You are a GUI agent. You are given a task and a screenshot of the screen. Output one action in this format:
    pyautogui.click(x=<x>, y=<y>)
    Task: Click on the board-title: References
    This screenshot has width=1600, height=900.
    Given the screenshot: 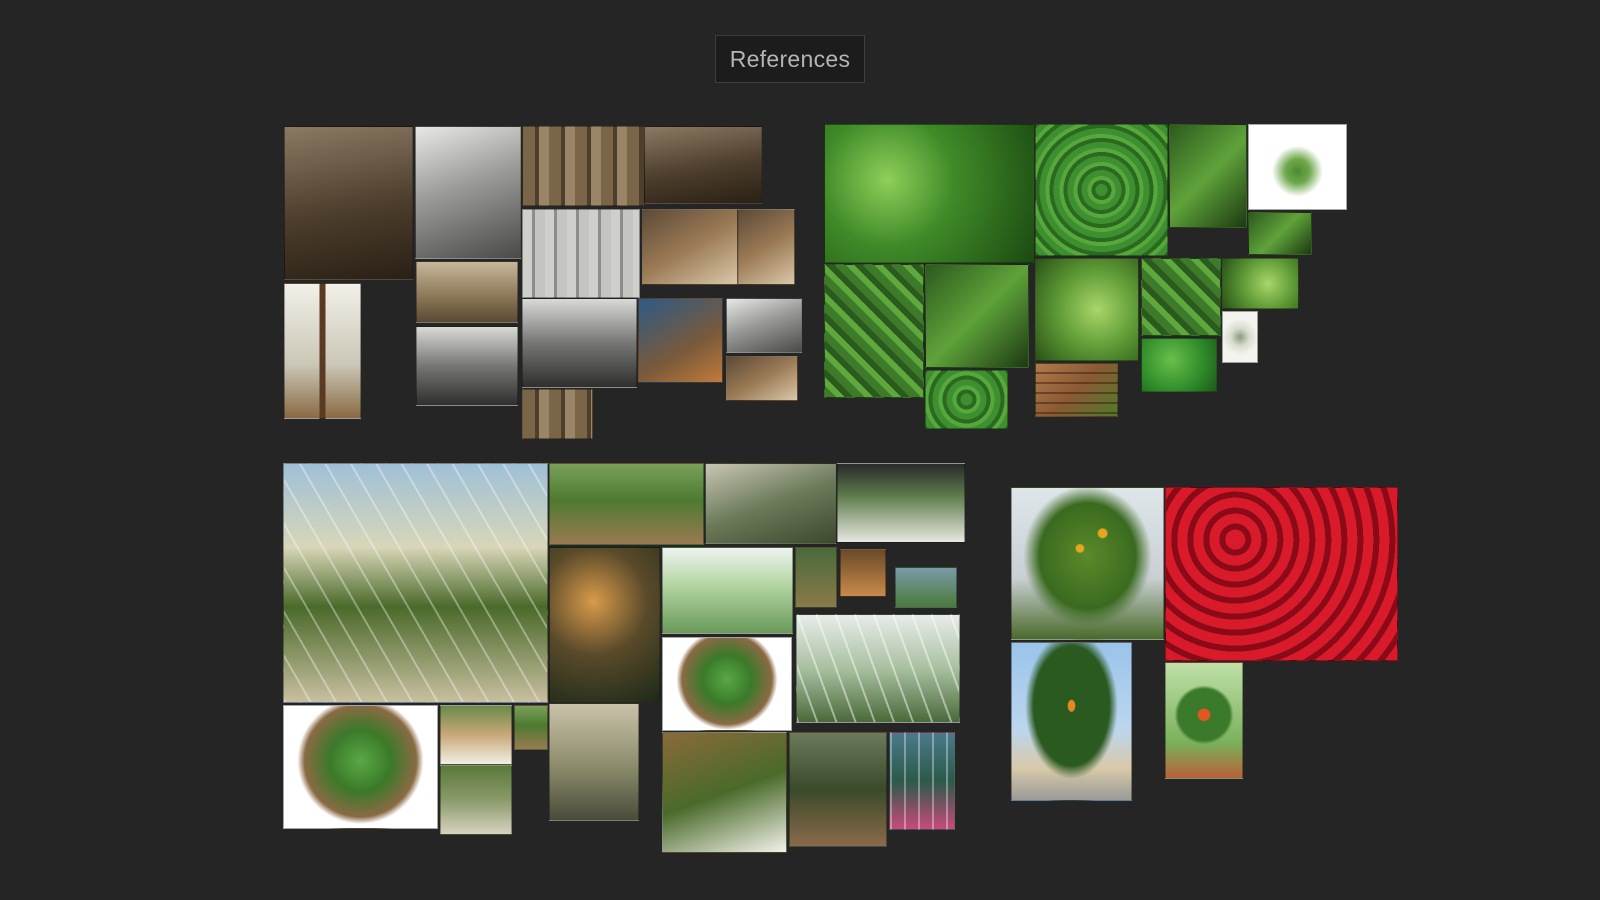 What is the action you would take?
    pyautogui.click(x=790, y=59)
    